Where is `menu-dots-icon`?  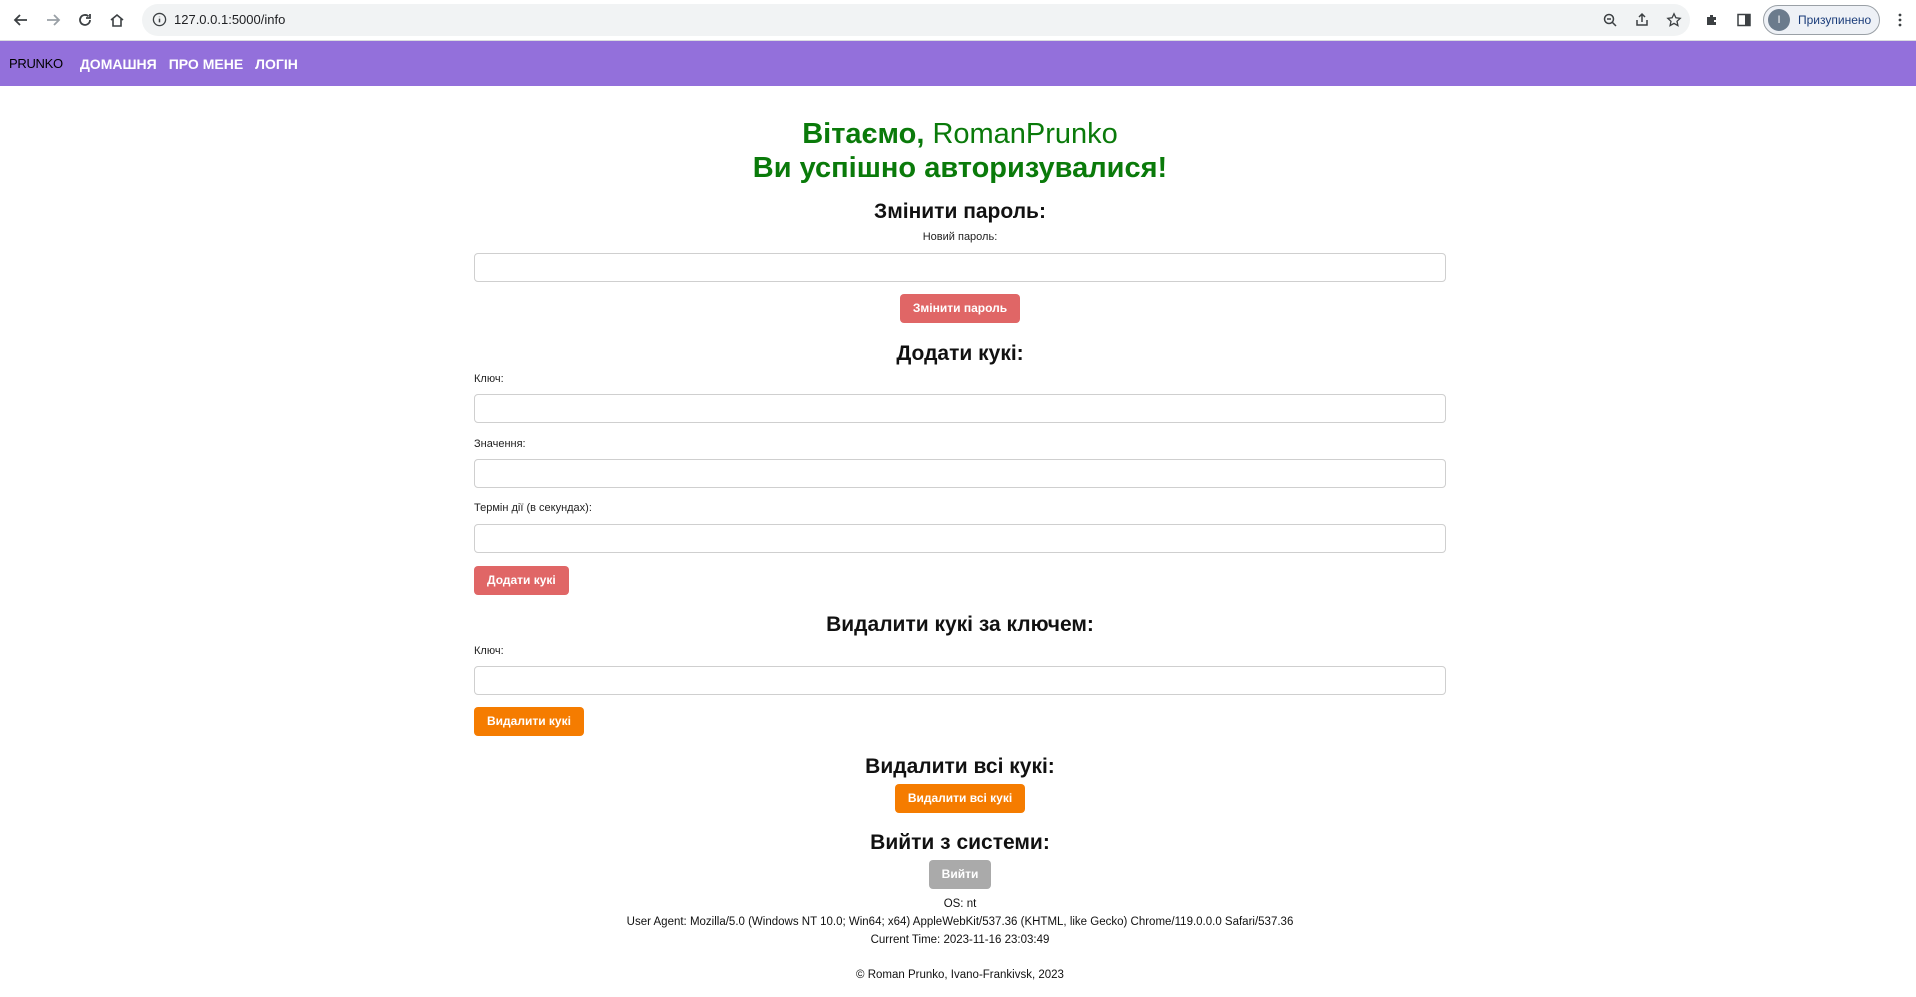 menu-dots-icon is located at coordinates (1900, 20).